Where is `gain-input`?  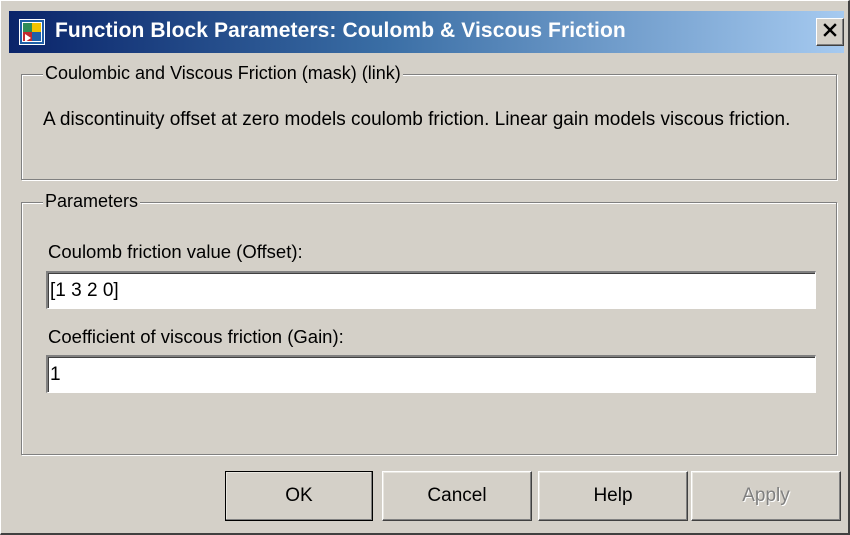
gain-input is located at coordinates (431, 374).